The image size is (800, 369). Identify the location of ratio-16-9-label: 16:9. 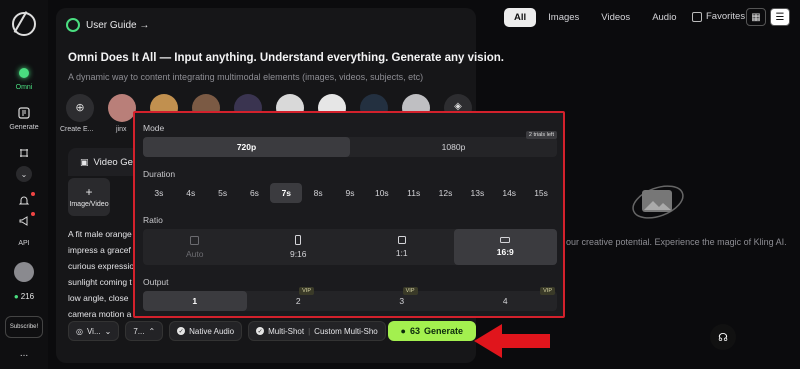
(505, 252).